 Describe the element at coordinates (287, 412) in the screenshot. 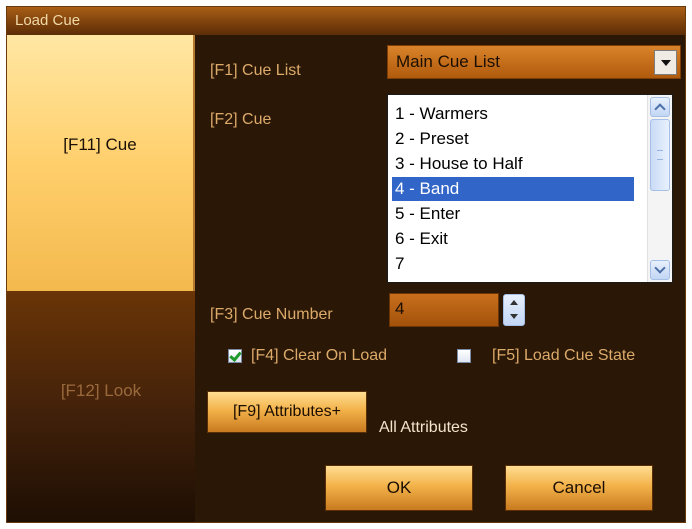

I see `attributes-button: [F9] Attributes+` at that location.